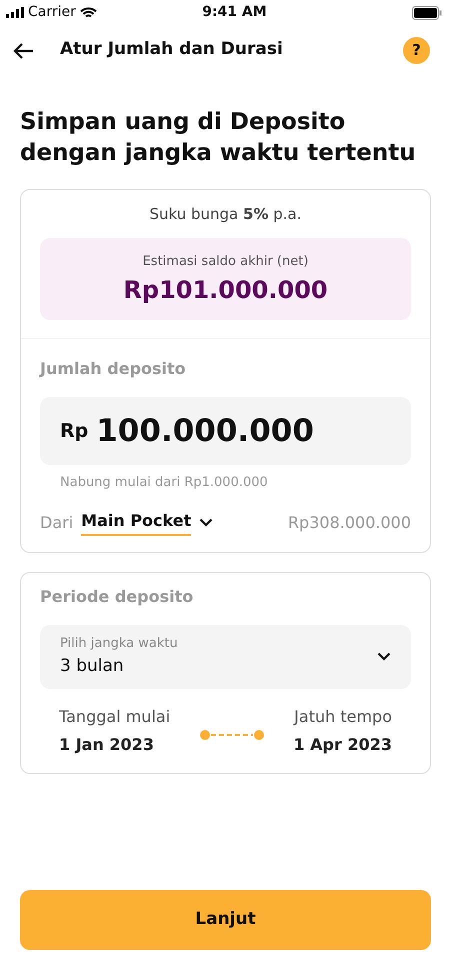 This screenshot has height=975, width=450. Describe the element at coordinates (225, 214) in the screenshot. I see `interest-rate: Suku bunga 5% p.a.` at that location.